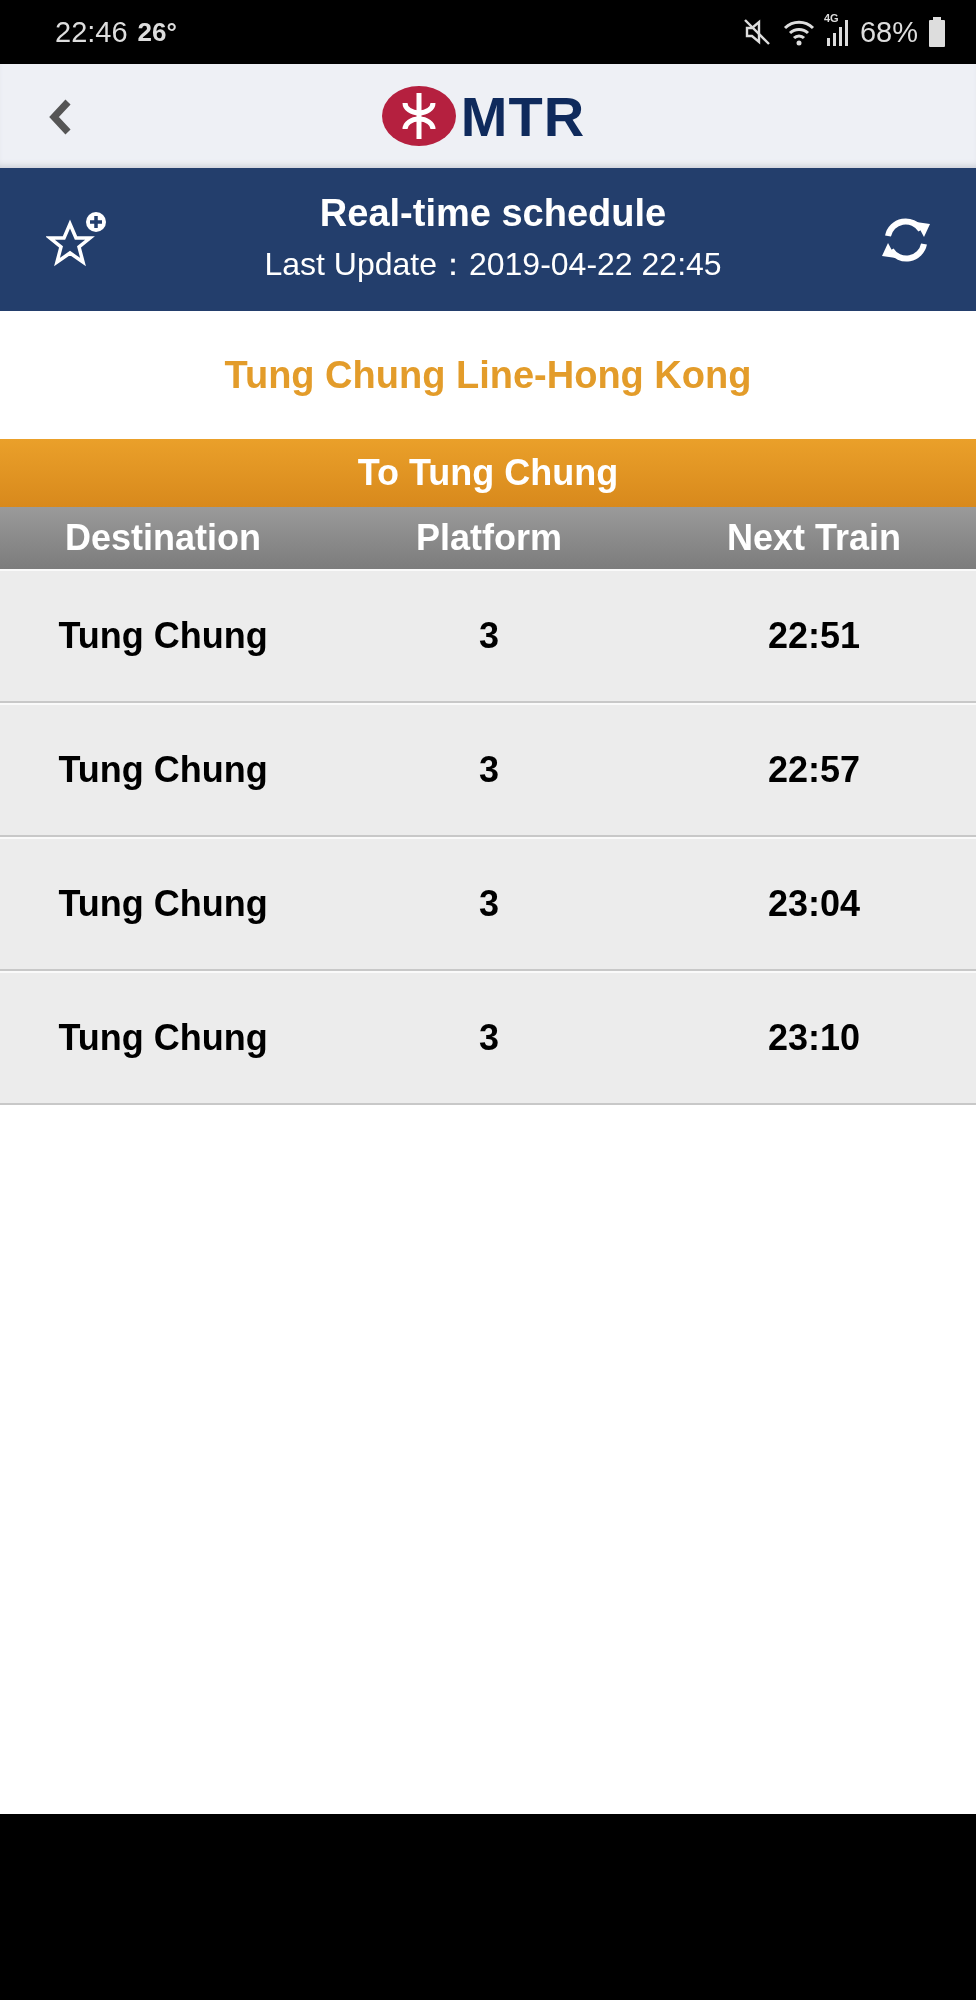 The height and width of the screenshot is (2000, 976). Describe the element at coordinates (937, 32) in the screenshot. I see `battery-icon` at that location.